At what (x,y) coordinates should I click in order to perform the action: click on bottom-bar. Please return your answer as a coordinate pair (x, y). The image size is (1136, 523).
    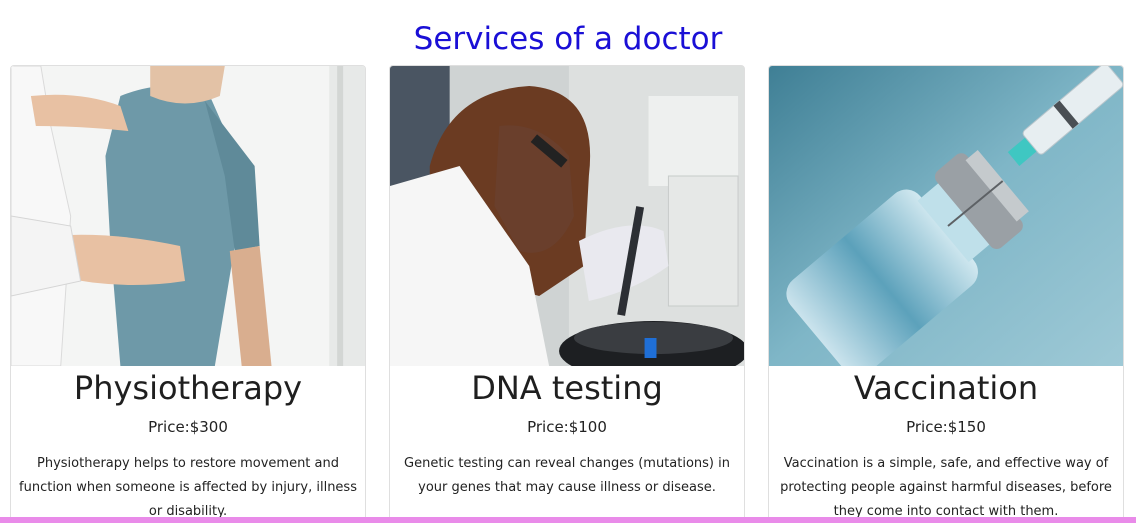
    Looking at the image, I should click on (568, 520).